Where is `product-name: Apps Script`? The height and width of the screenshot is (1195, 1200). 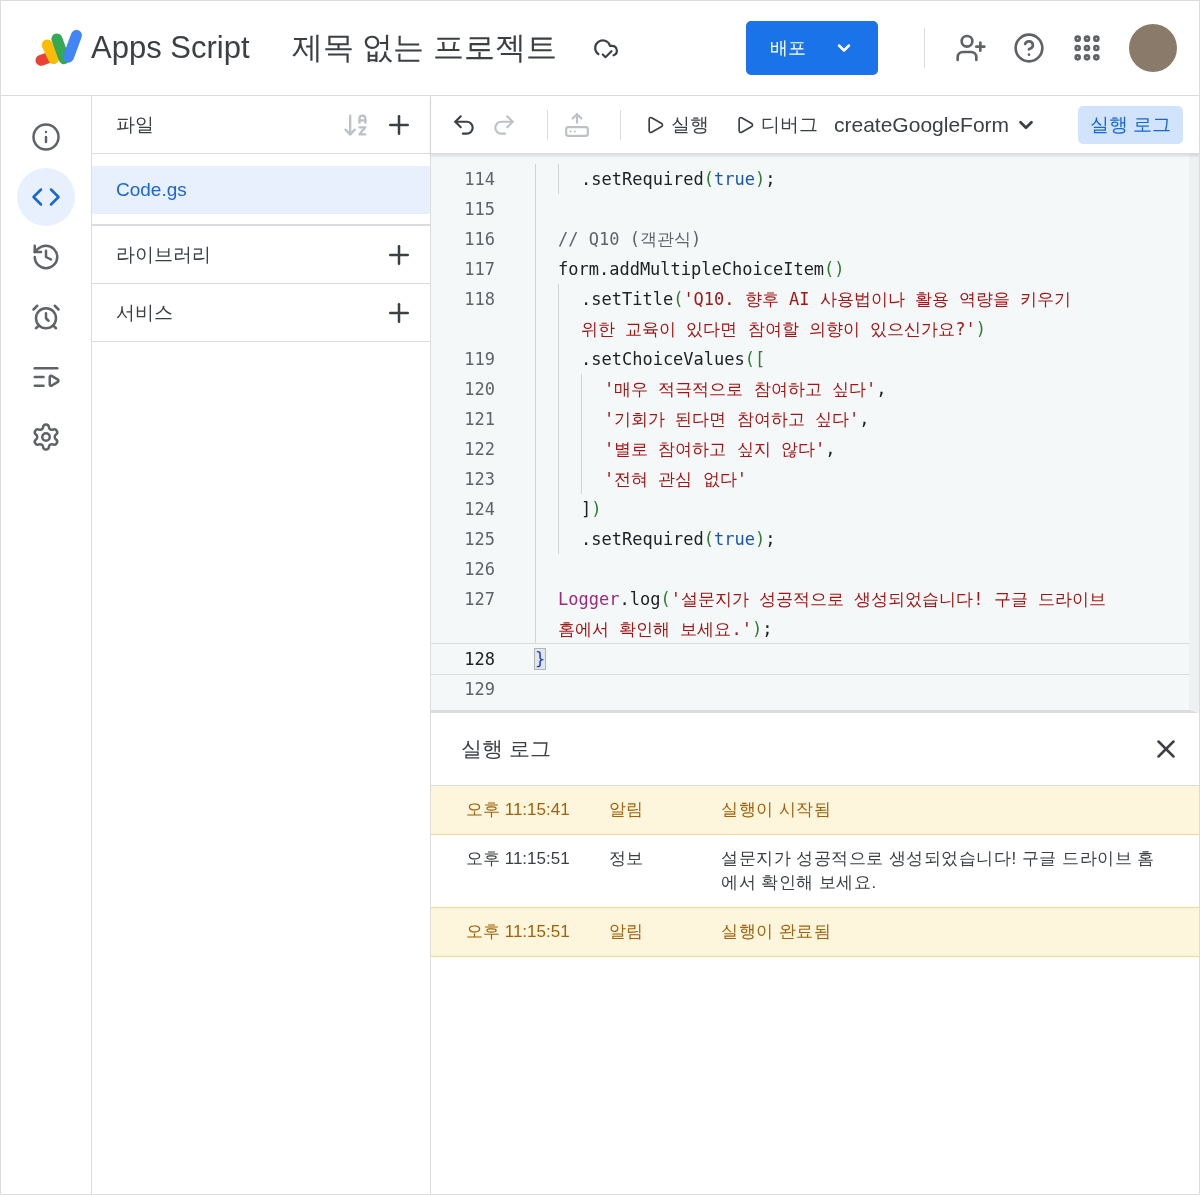 product-name: Apps Script is located at coordinates (170, 48).